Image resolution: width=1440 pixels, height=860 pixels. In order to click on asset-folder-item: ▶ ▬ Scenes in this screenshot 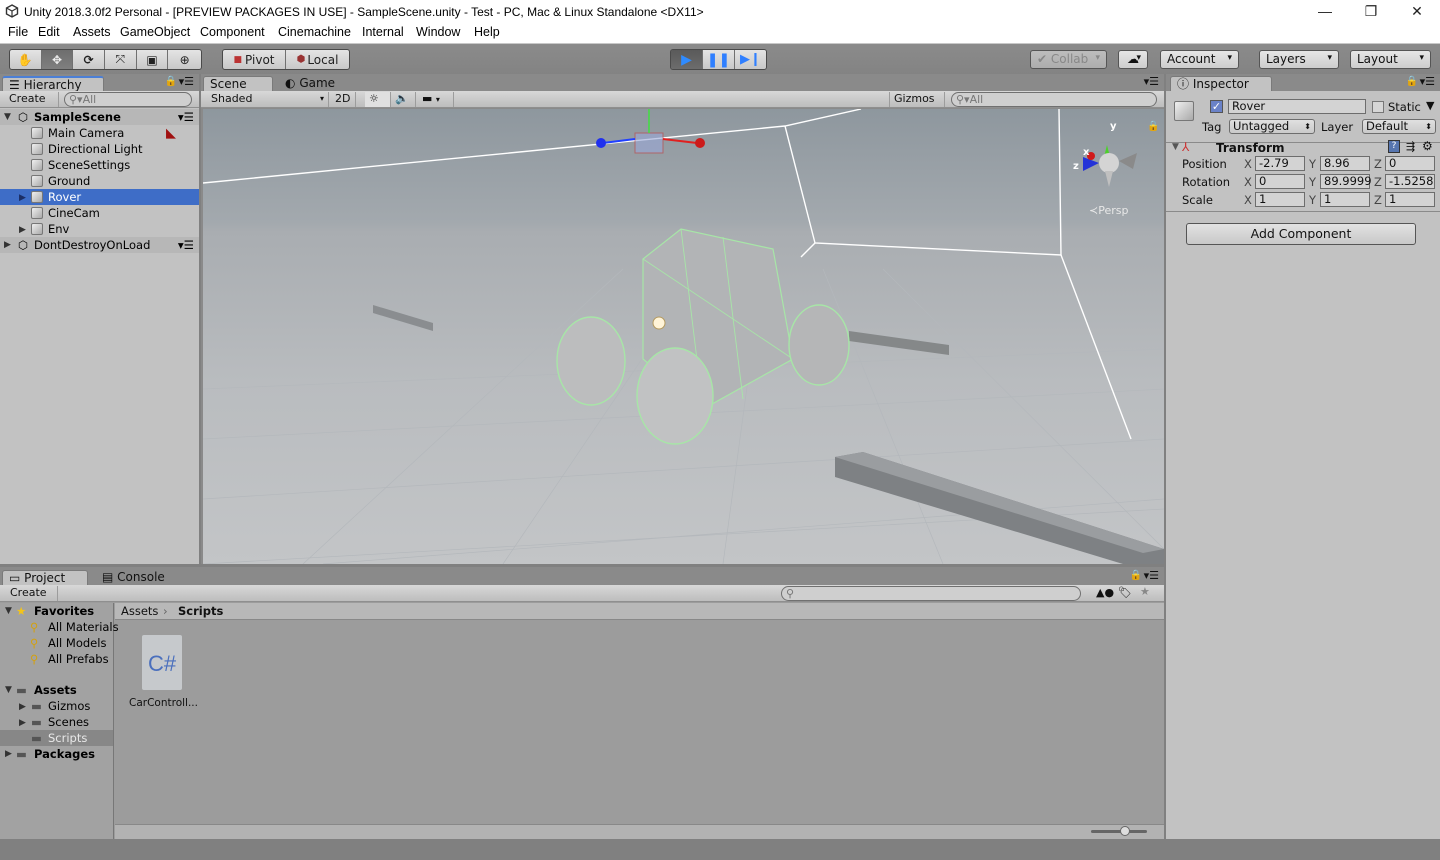, I will do `click(56, 722)`.